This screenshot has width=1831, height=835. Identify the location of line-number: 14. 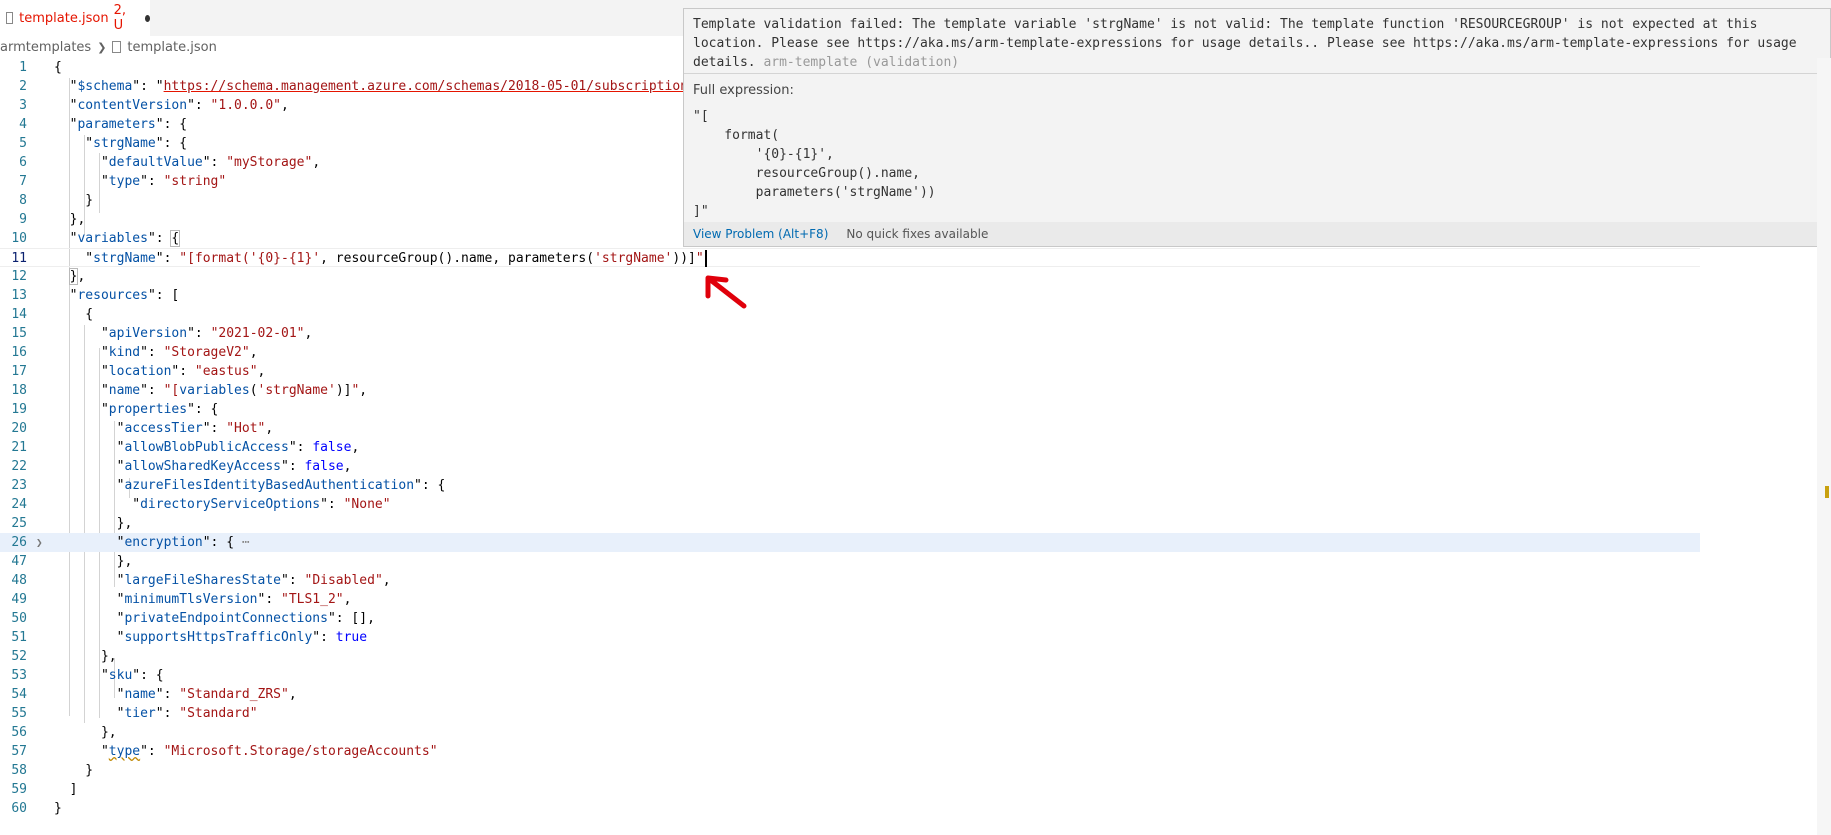
(19, 314).